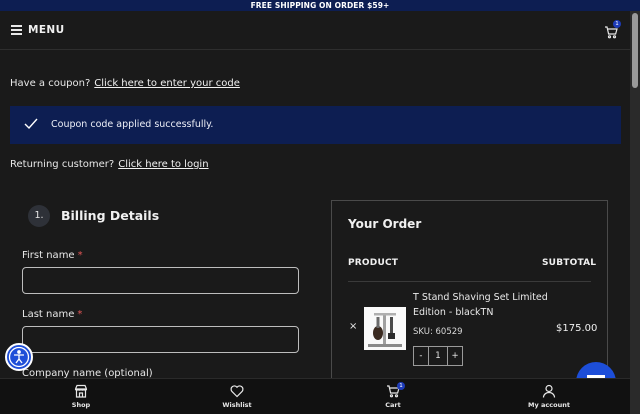  What do you see at coordinates (31, 124) in the screenshot?
I see `checkmark-icon` at bounding box center [31, 124].